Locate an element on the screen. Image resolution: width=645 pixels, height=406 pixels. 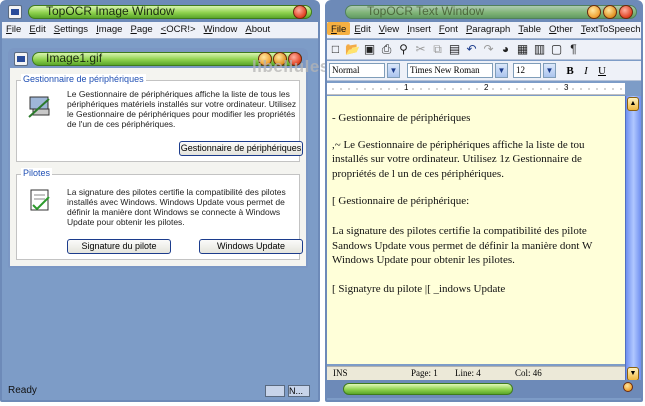
menu-font: Font is located at coordinates (448, 28).